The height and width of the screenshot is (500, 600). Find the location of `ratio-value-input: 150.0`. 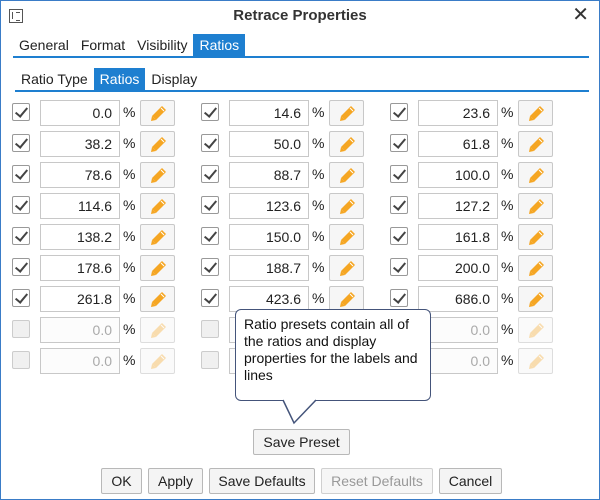

ratio-value-input: 150.0 is located at coordinates (269, 237).